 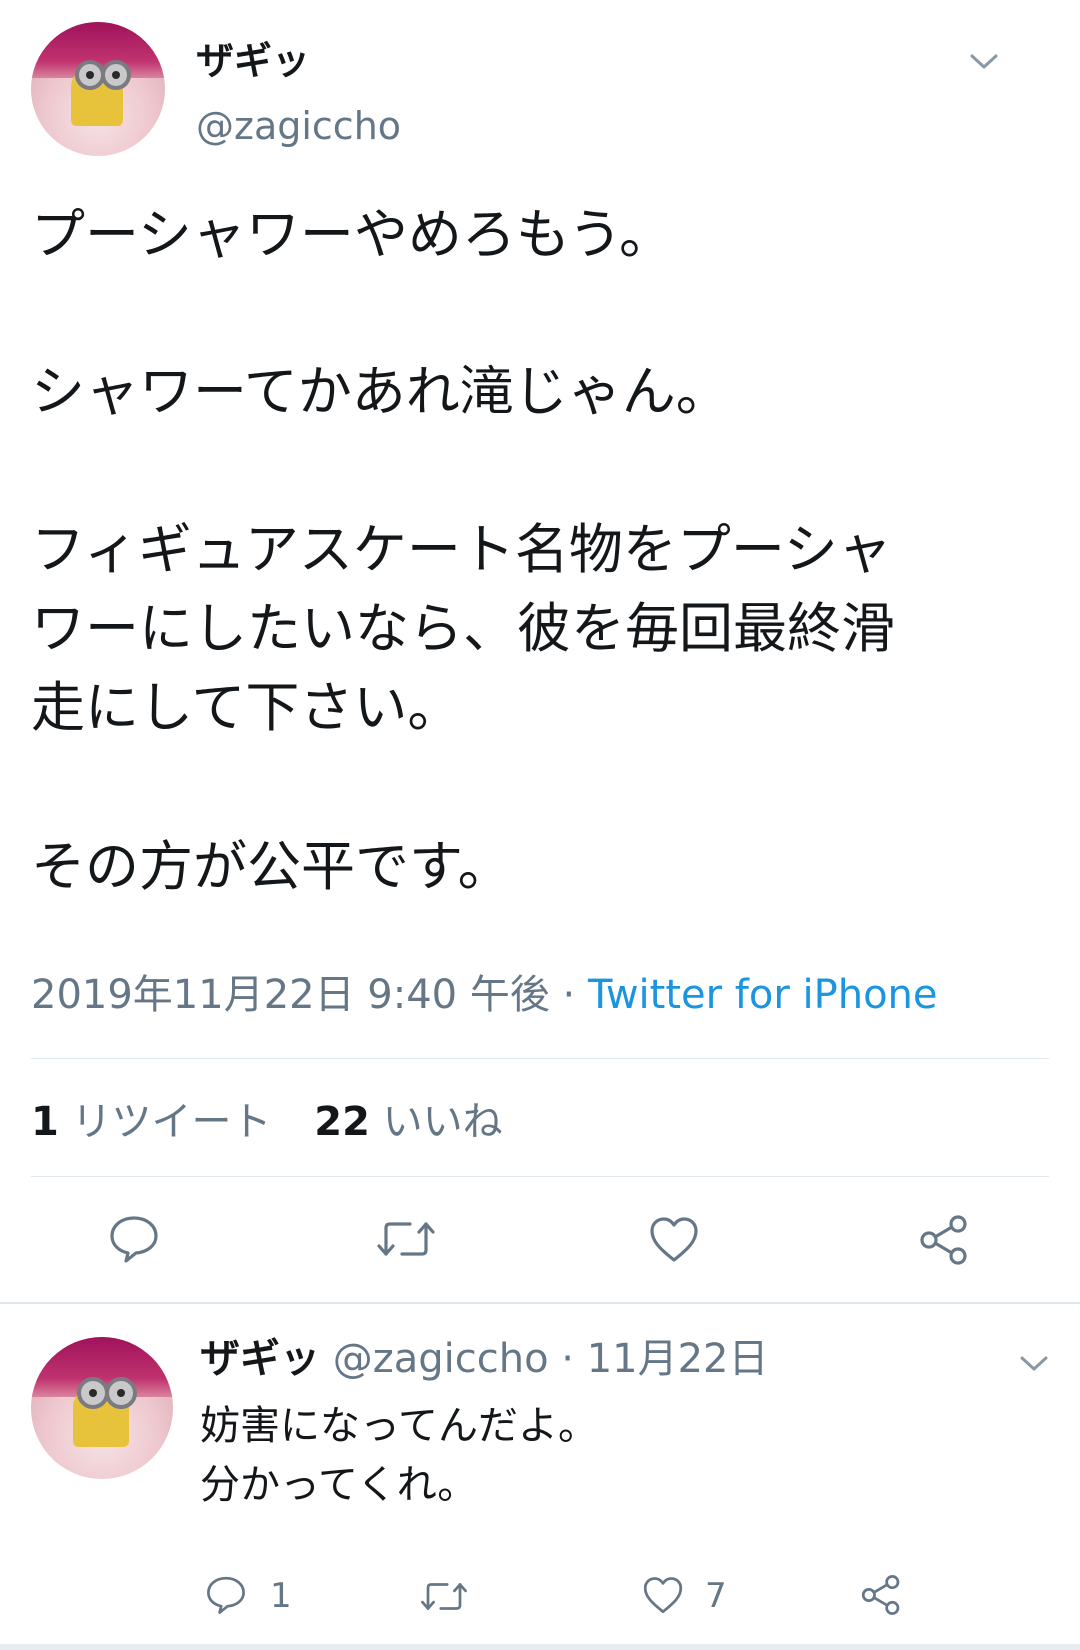 What do you see at coordinates (309, 995) in the screenshot?
I see `tweet-timestamp: 2019年11月22日 9:40 午後 ·` at bounding box center [309, 995].